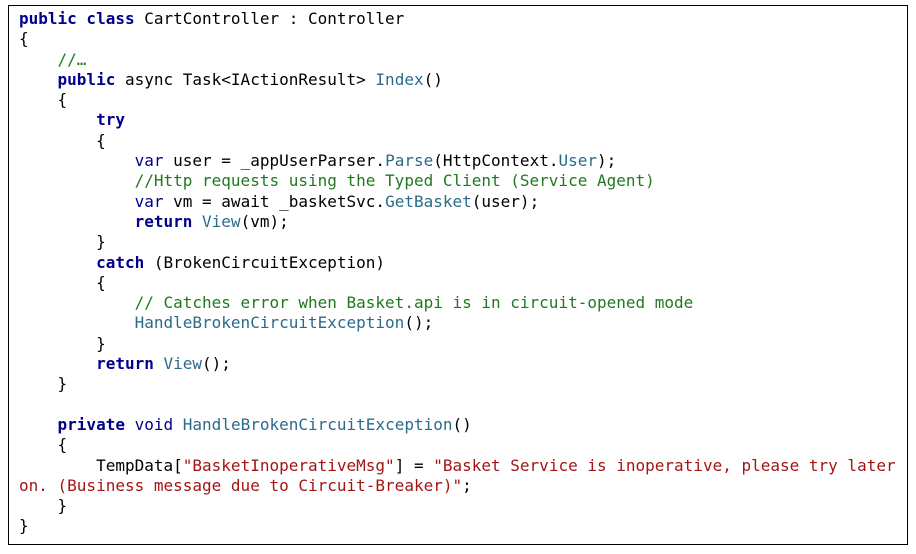 The width and height of the screenshot is (916, 554). I want to click on code-token: );, so click(607, 161).